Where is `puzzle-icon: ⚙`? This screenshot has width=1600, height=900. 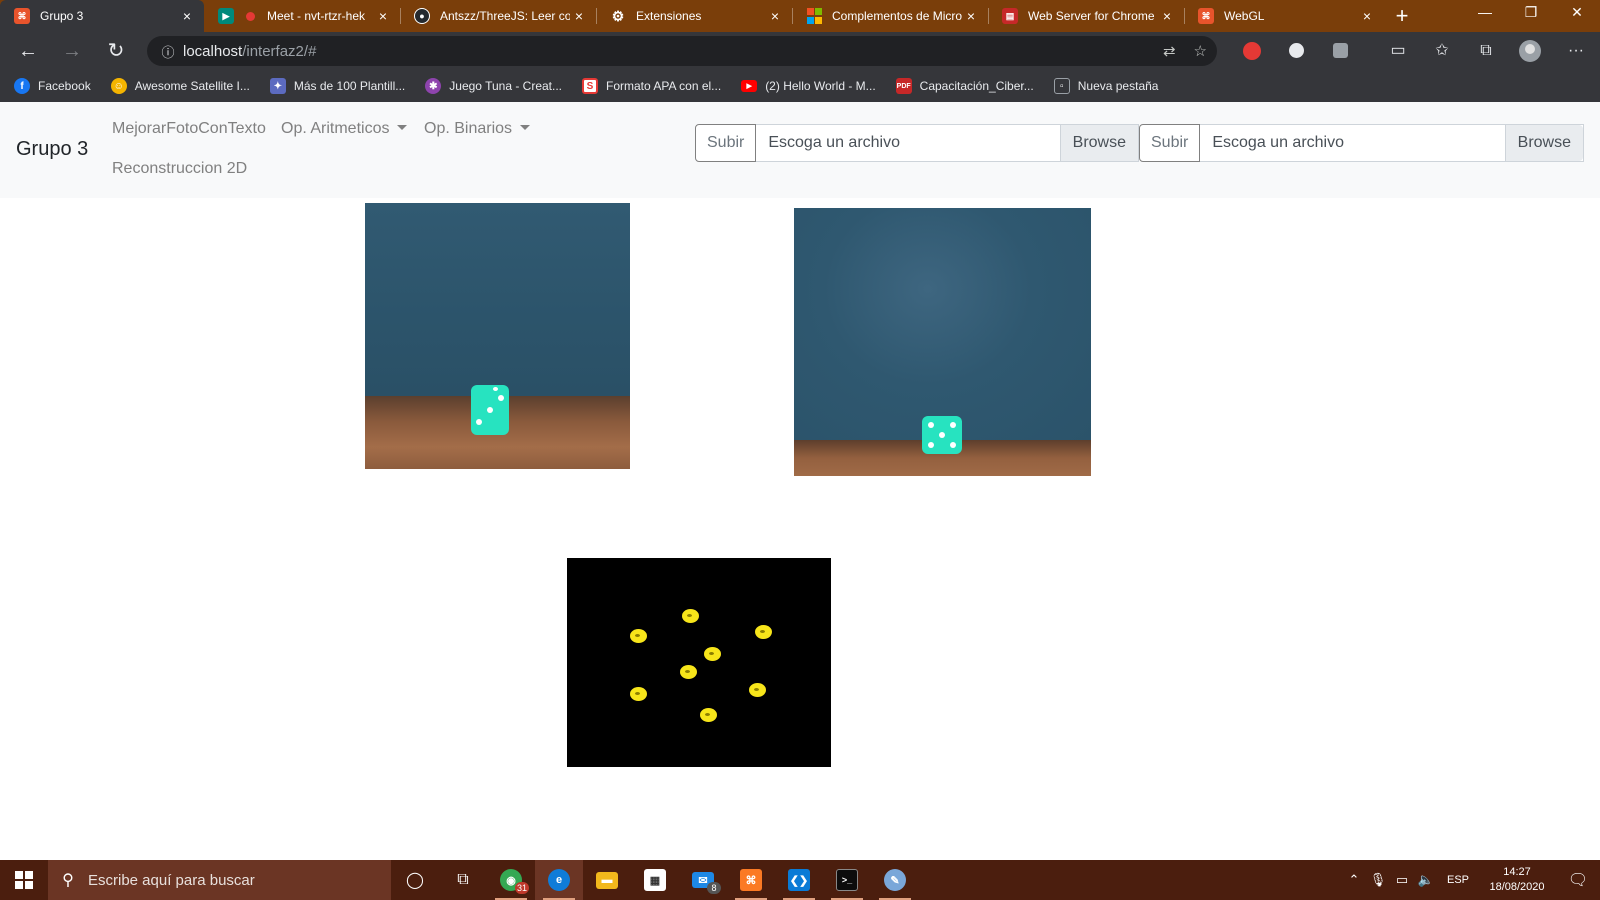
puzzle-icon: ⚙ is located at coordinates (618, 15).